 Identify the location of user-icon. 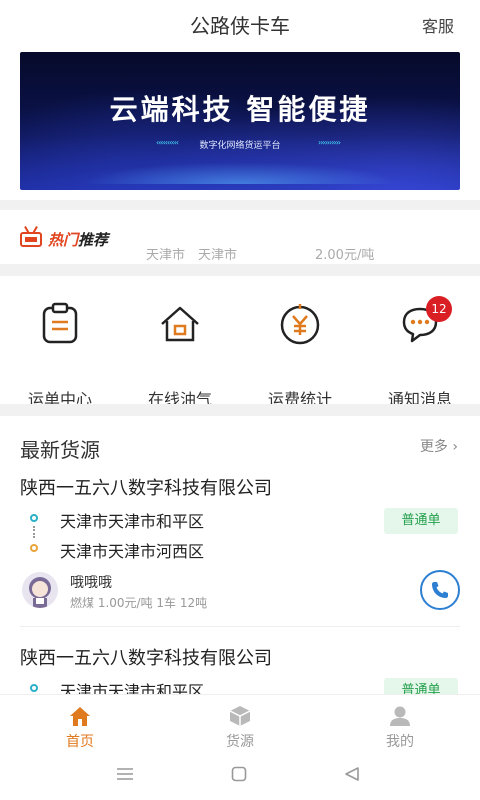
(400, 716).